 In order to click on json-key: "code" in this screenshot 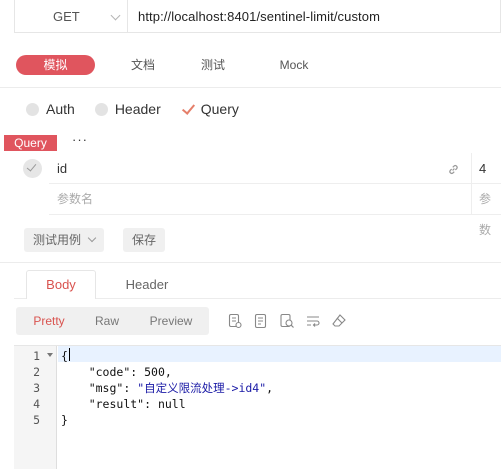, I will do `click(109, 372)`.